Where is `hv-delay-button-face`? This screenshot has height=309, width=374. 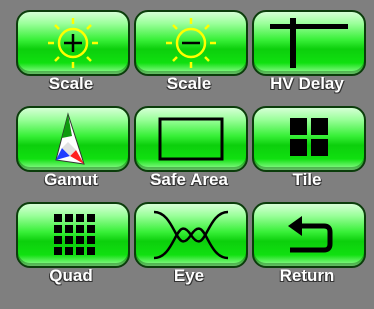
hv-delay-button-face is located at coordinates (309, 43).